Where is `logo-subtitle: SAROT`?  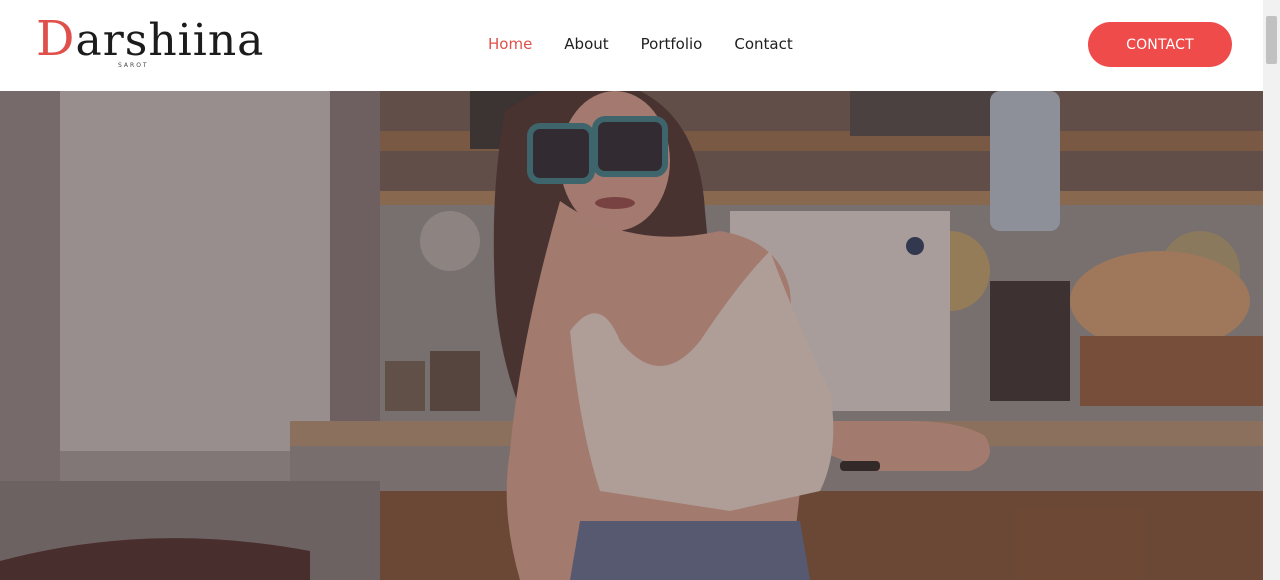
logo-subtitle: SAROT is located at coordinates (133, 65).